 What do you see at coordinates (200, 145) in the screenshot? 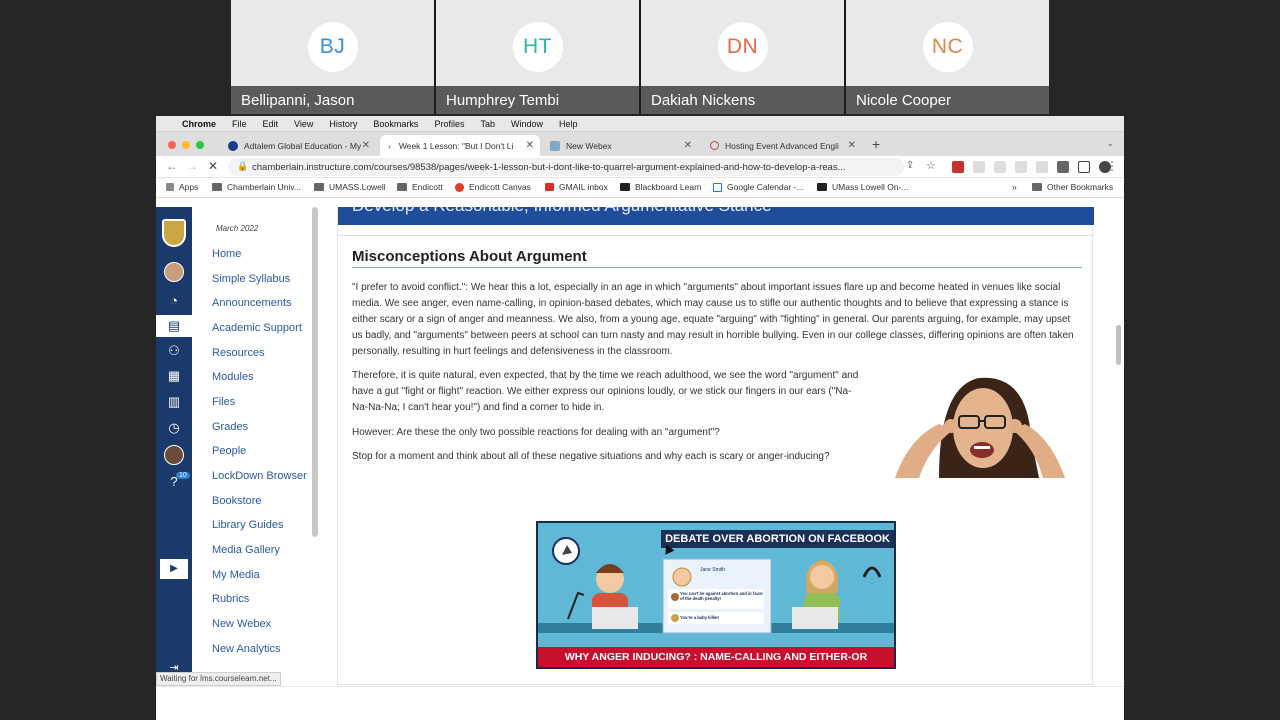
I see `maximize-window-button` at bounding box center [200, 145].